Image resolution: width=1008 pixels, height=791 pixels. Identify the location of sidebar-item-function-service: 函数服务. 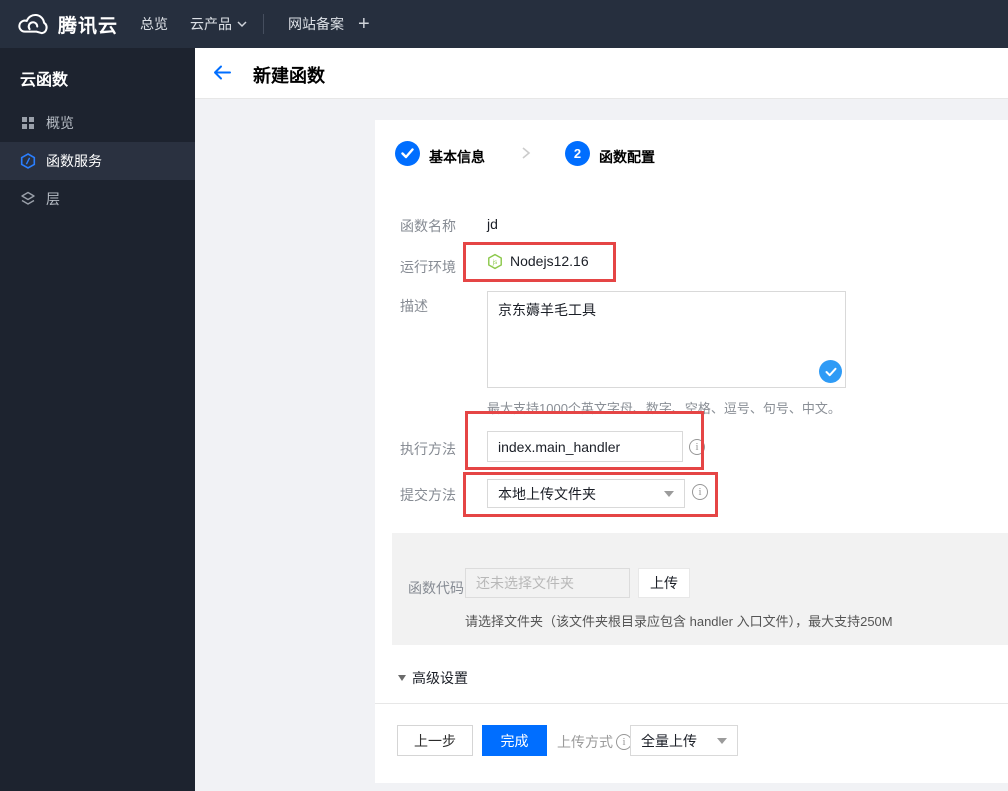
(97, 161).